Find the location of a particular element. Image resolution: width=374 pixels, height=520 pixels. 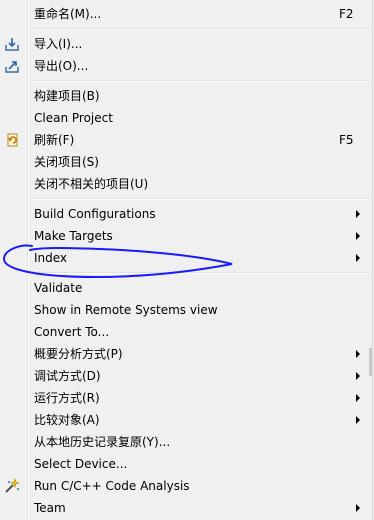

menu-item-refresh: 刷新(F) F5 is located at coordinates (186, 140).